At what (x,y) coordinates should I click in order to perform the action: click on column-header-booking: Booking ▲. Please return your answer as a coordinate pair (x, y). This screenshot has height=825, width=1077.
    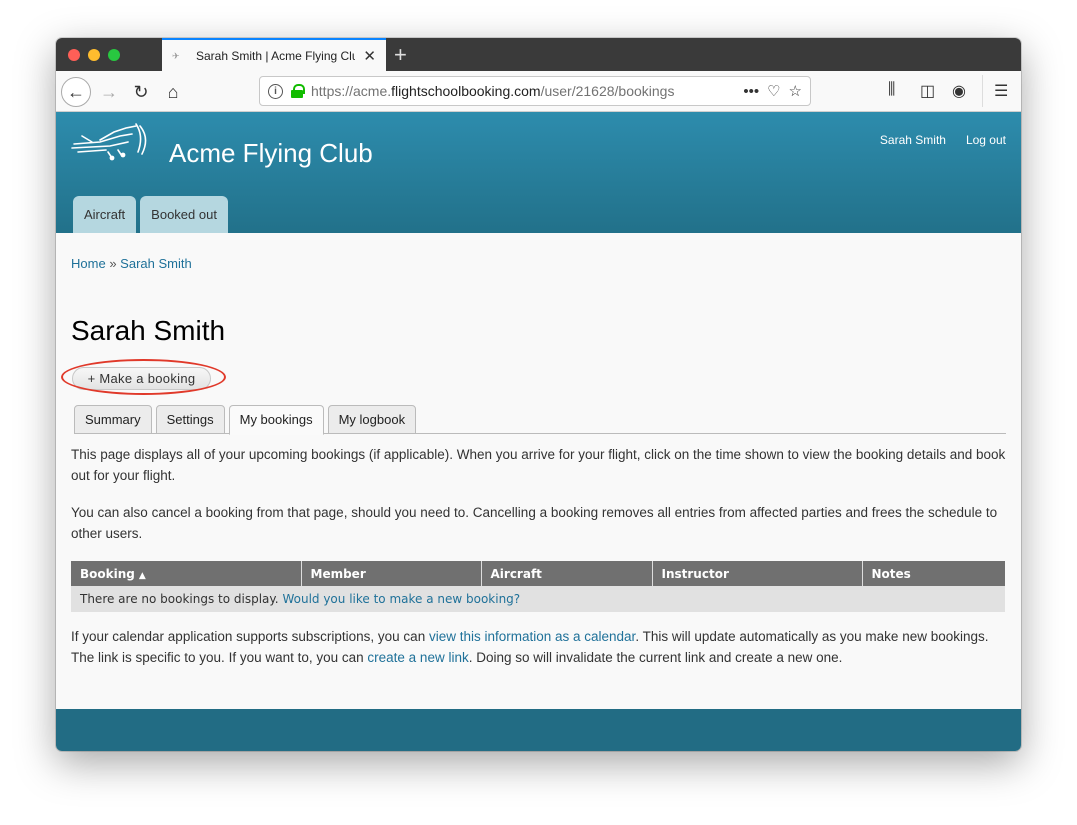
    Looking at the image, I should click on (186, 573).